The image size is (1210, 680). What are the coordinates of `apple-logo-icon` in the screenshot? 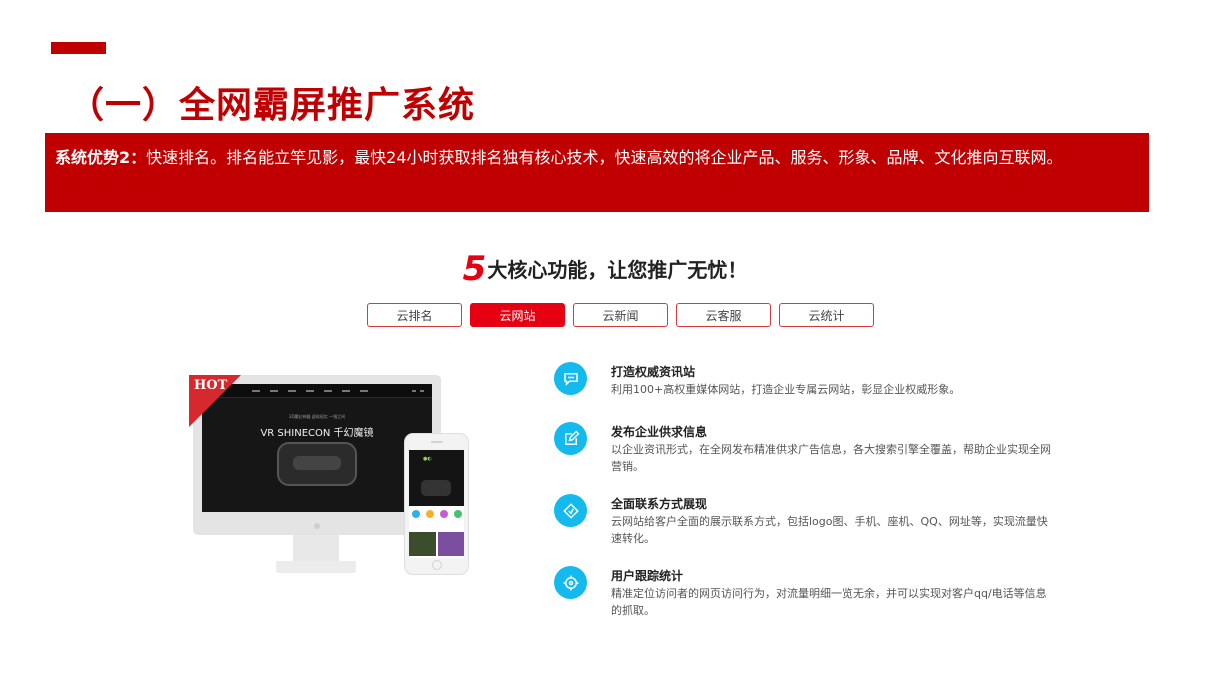 It's located at (317, 526).